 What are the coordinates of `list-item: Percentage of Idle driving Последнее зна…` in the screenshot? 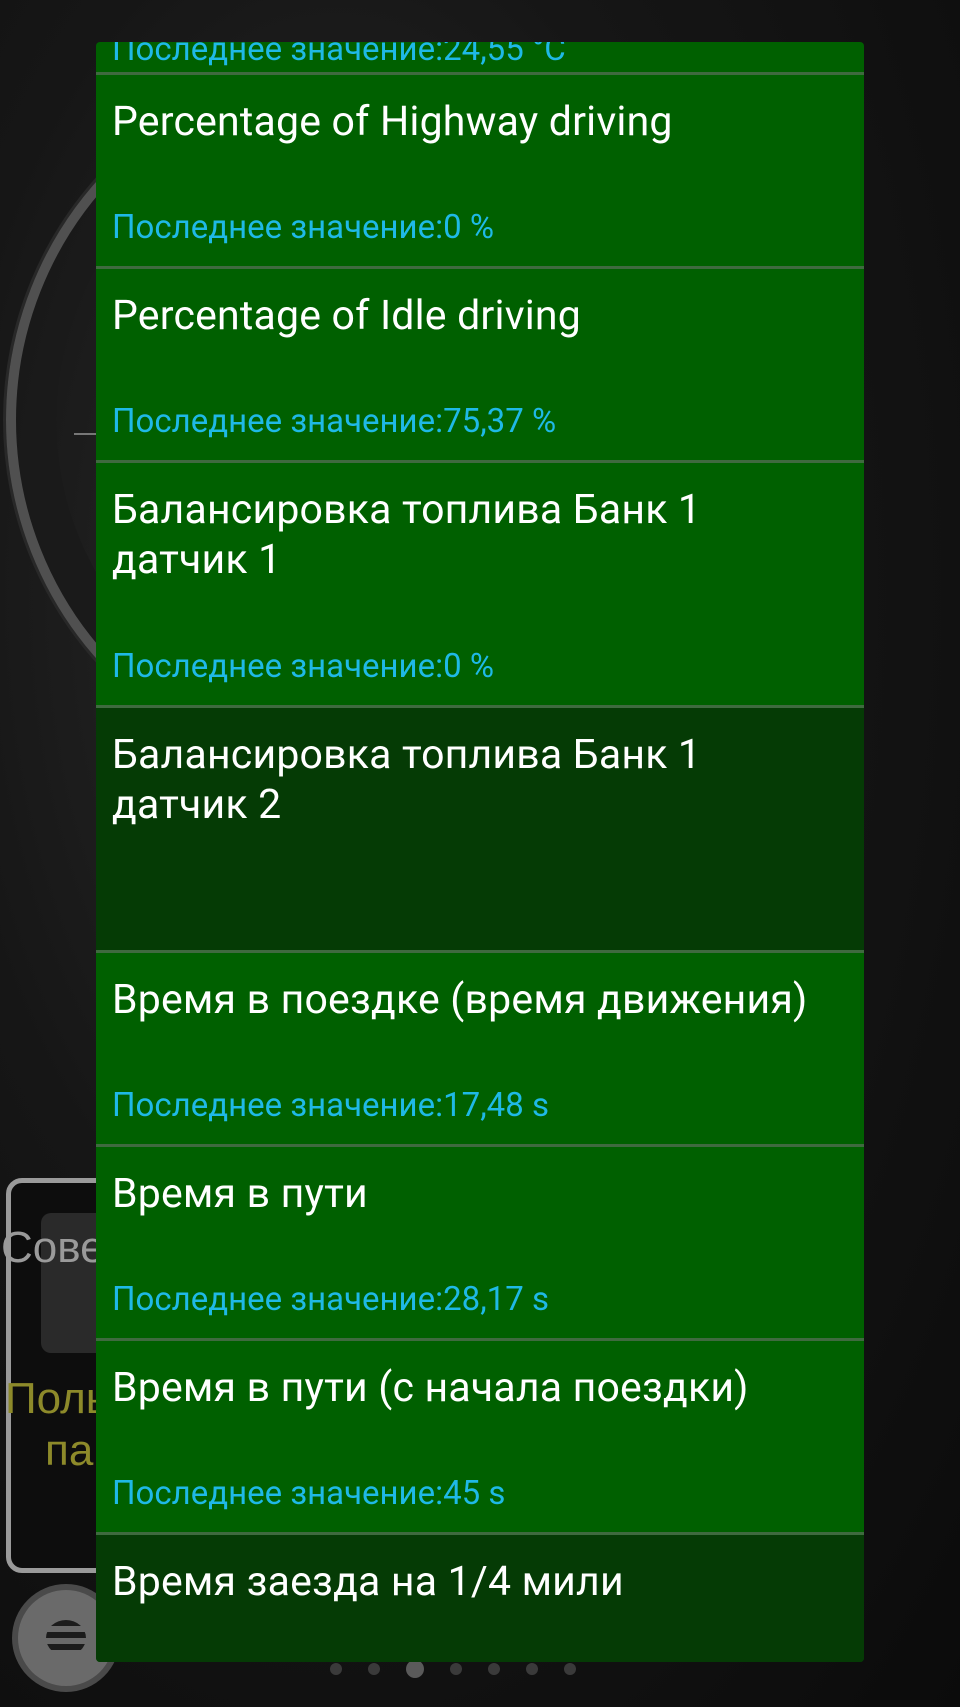 It's located at (480, 366).